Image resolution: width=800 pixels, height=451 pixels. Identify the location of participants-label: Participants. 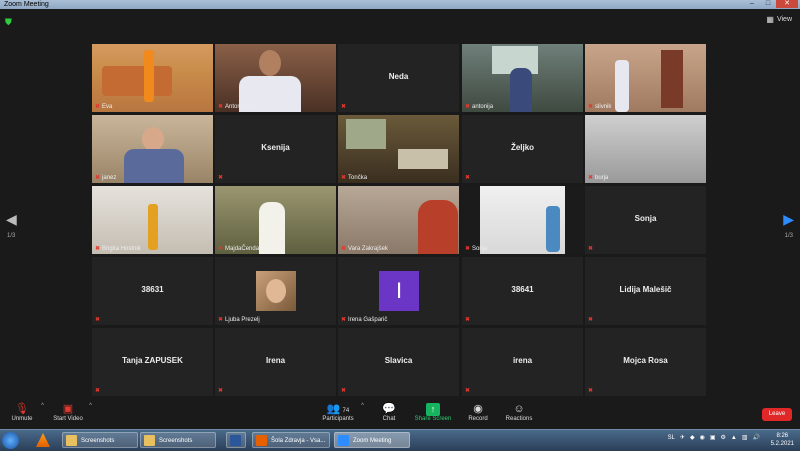
(338, 419).